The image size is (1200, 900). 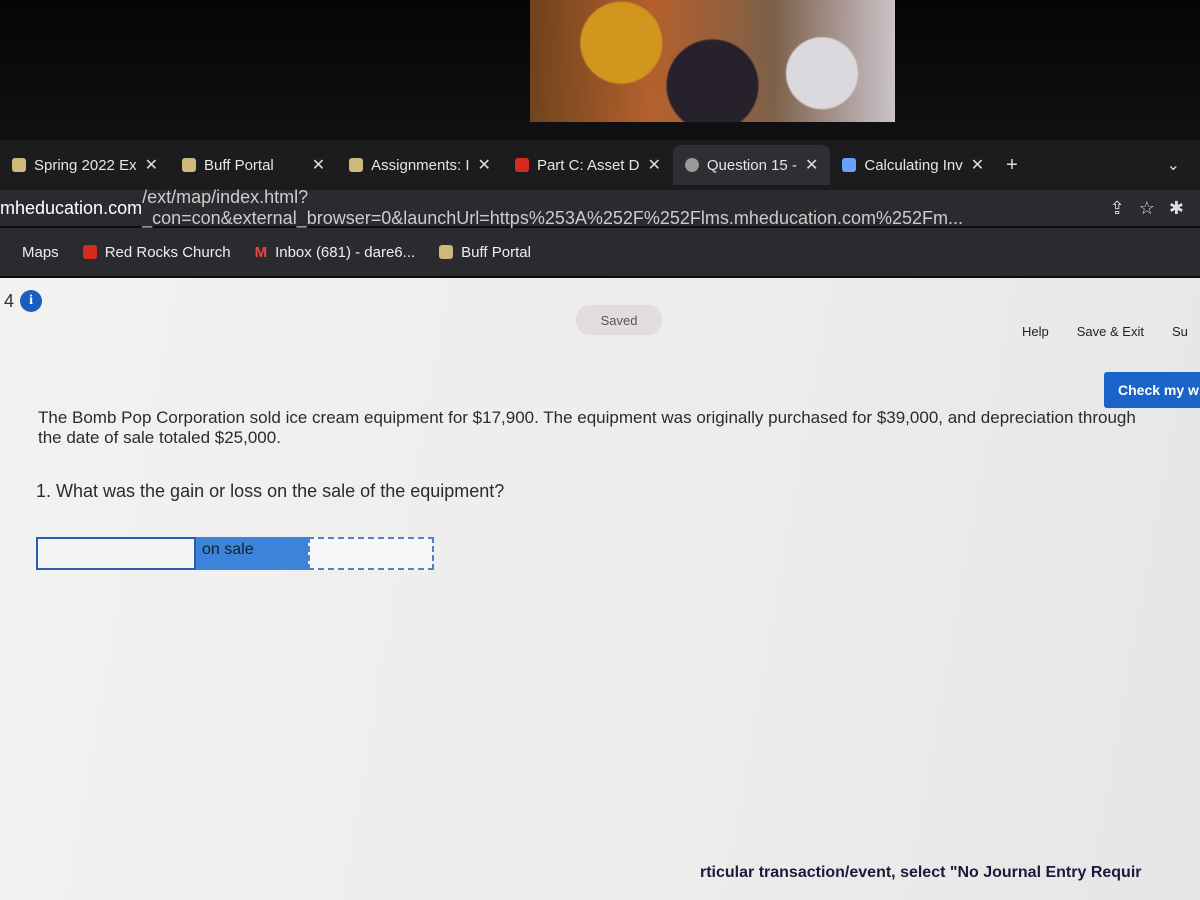 I want to click on red-rocks-icon, so click(x=89, y=252).